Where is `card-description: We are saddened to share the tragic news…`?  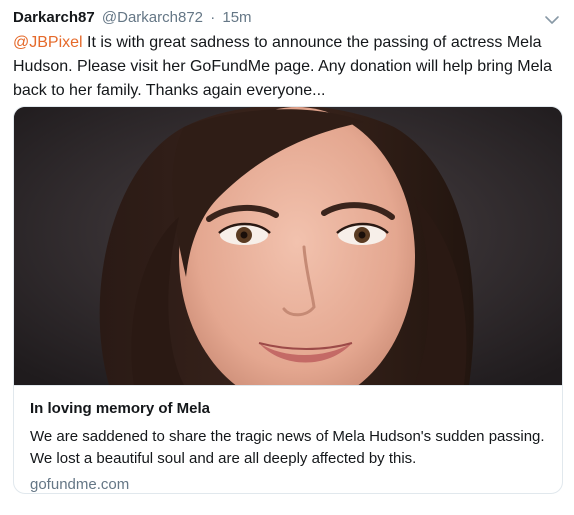 card-description: We are saddened to share the tragic news… is located at coordinates (287, 447).